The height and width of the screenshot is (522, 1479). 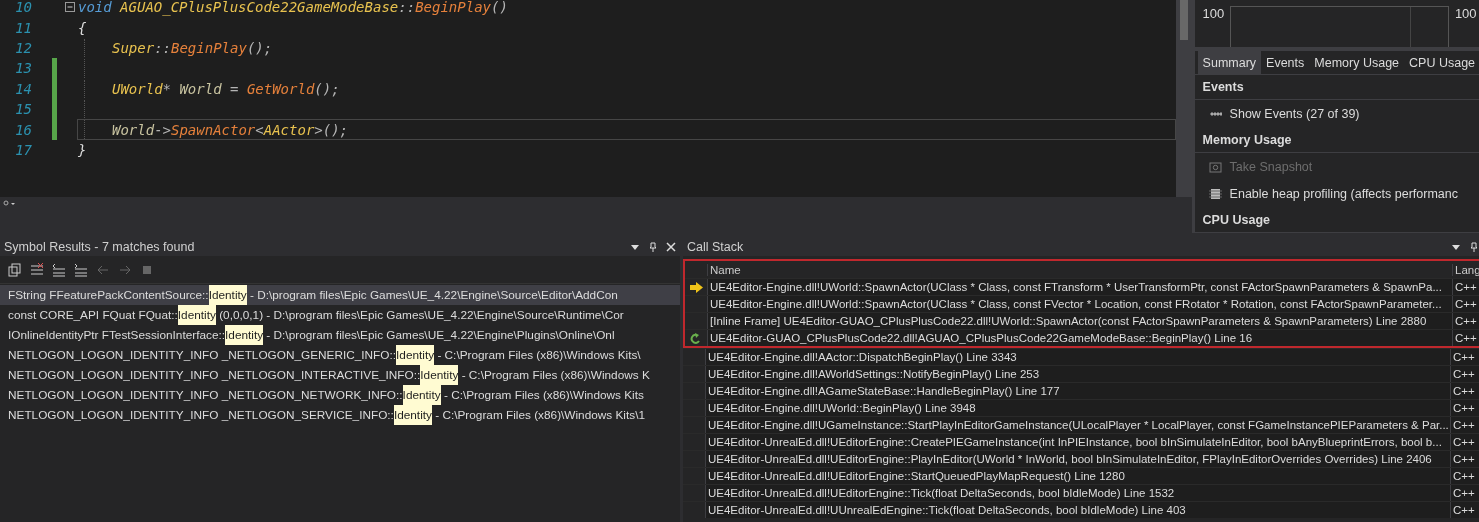 What do you see at coordinates (1077, 408) in the screenshot?
I see `frame-name: UE4Editor-Engine.dll!UWorld::BeginPlay() Line 3948` at bounding box center [1077, 408].